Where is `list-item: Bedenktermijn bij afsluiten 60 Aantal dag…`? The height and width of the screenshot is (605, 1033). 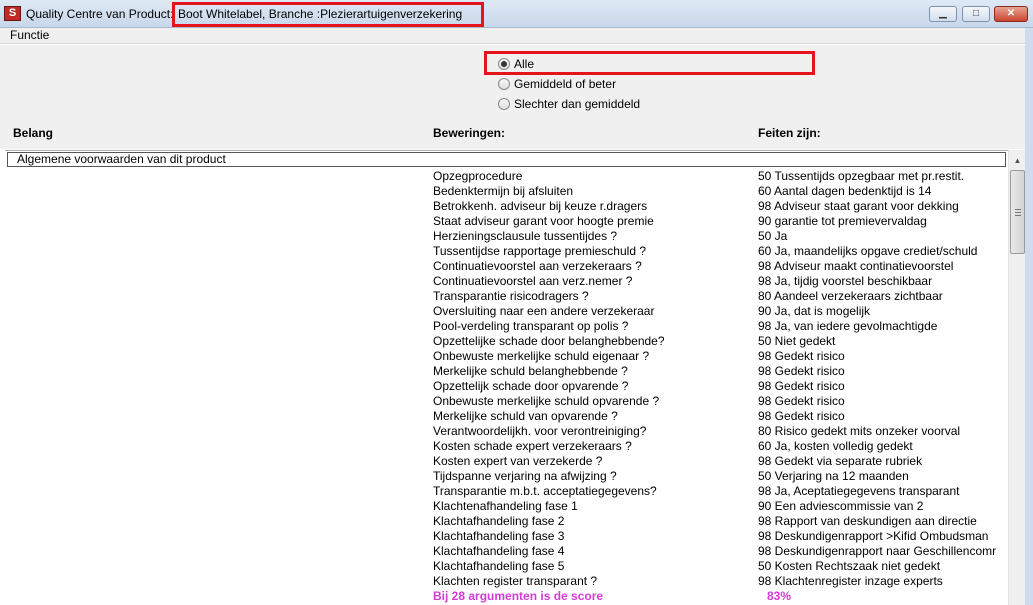
list-item: Bedenktermijn bij afsluiten 60 Aantal dag… is located at coordinates (506, 191).